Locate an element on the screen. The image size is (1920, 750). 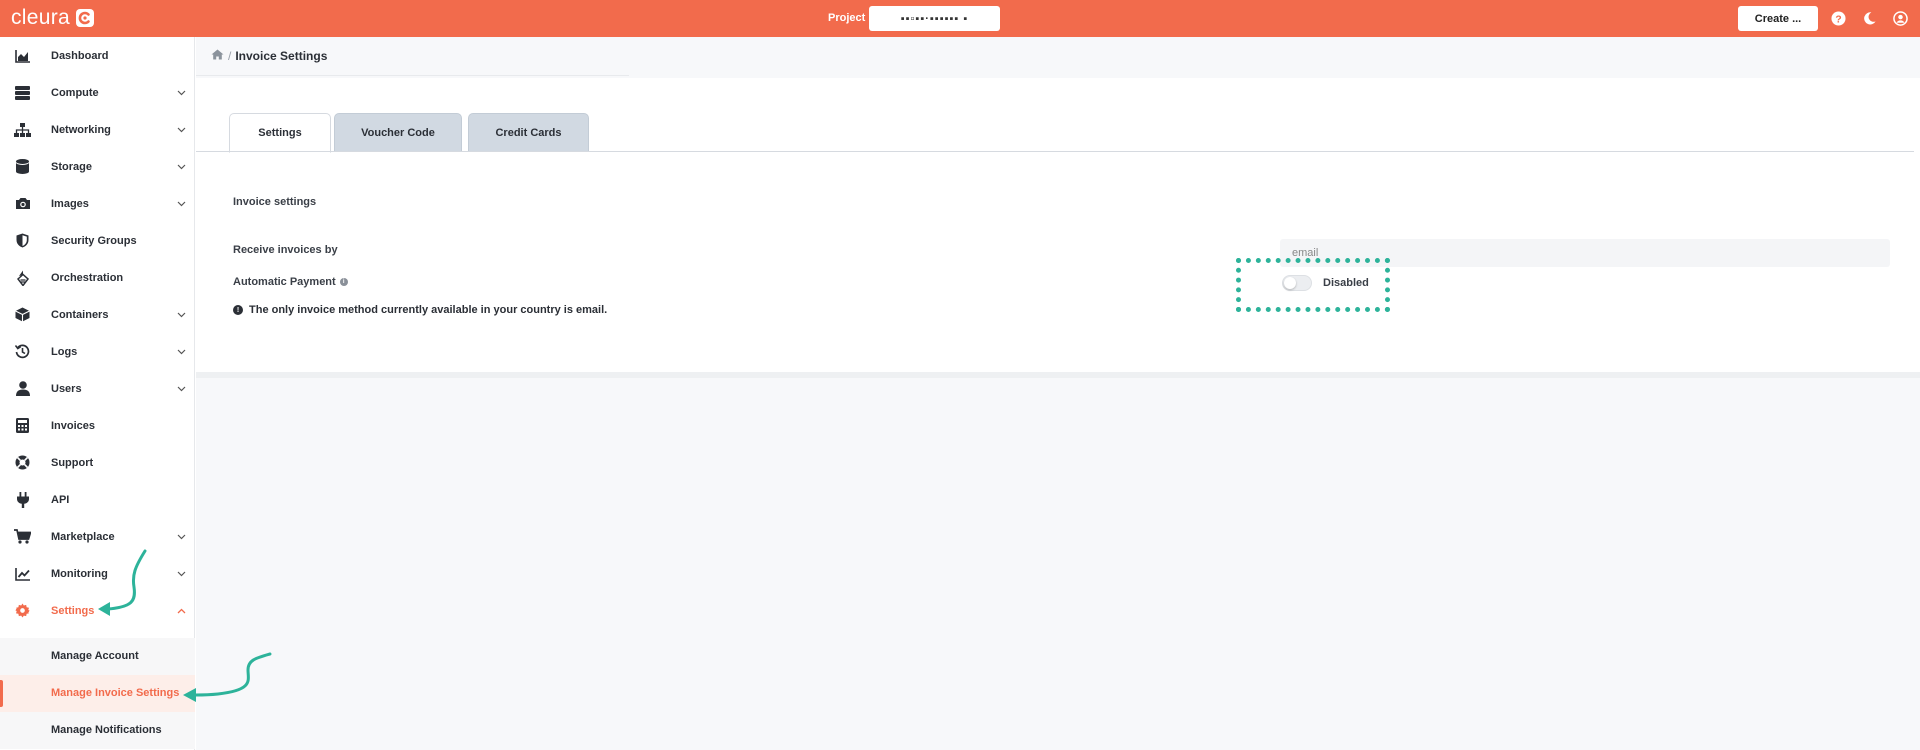
receive-invoices-label: Receive invoices by is located at coordinates (285, 250).